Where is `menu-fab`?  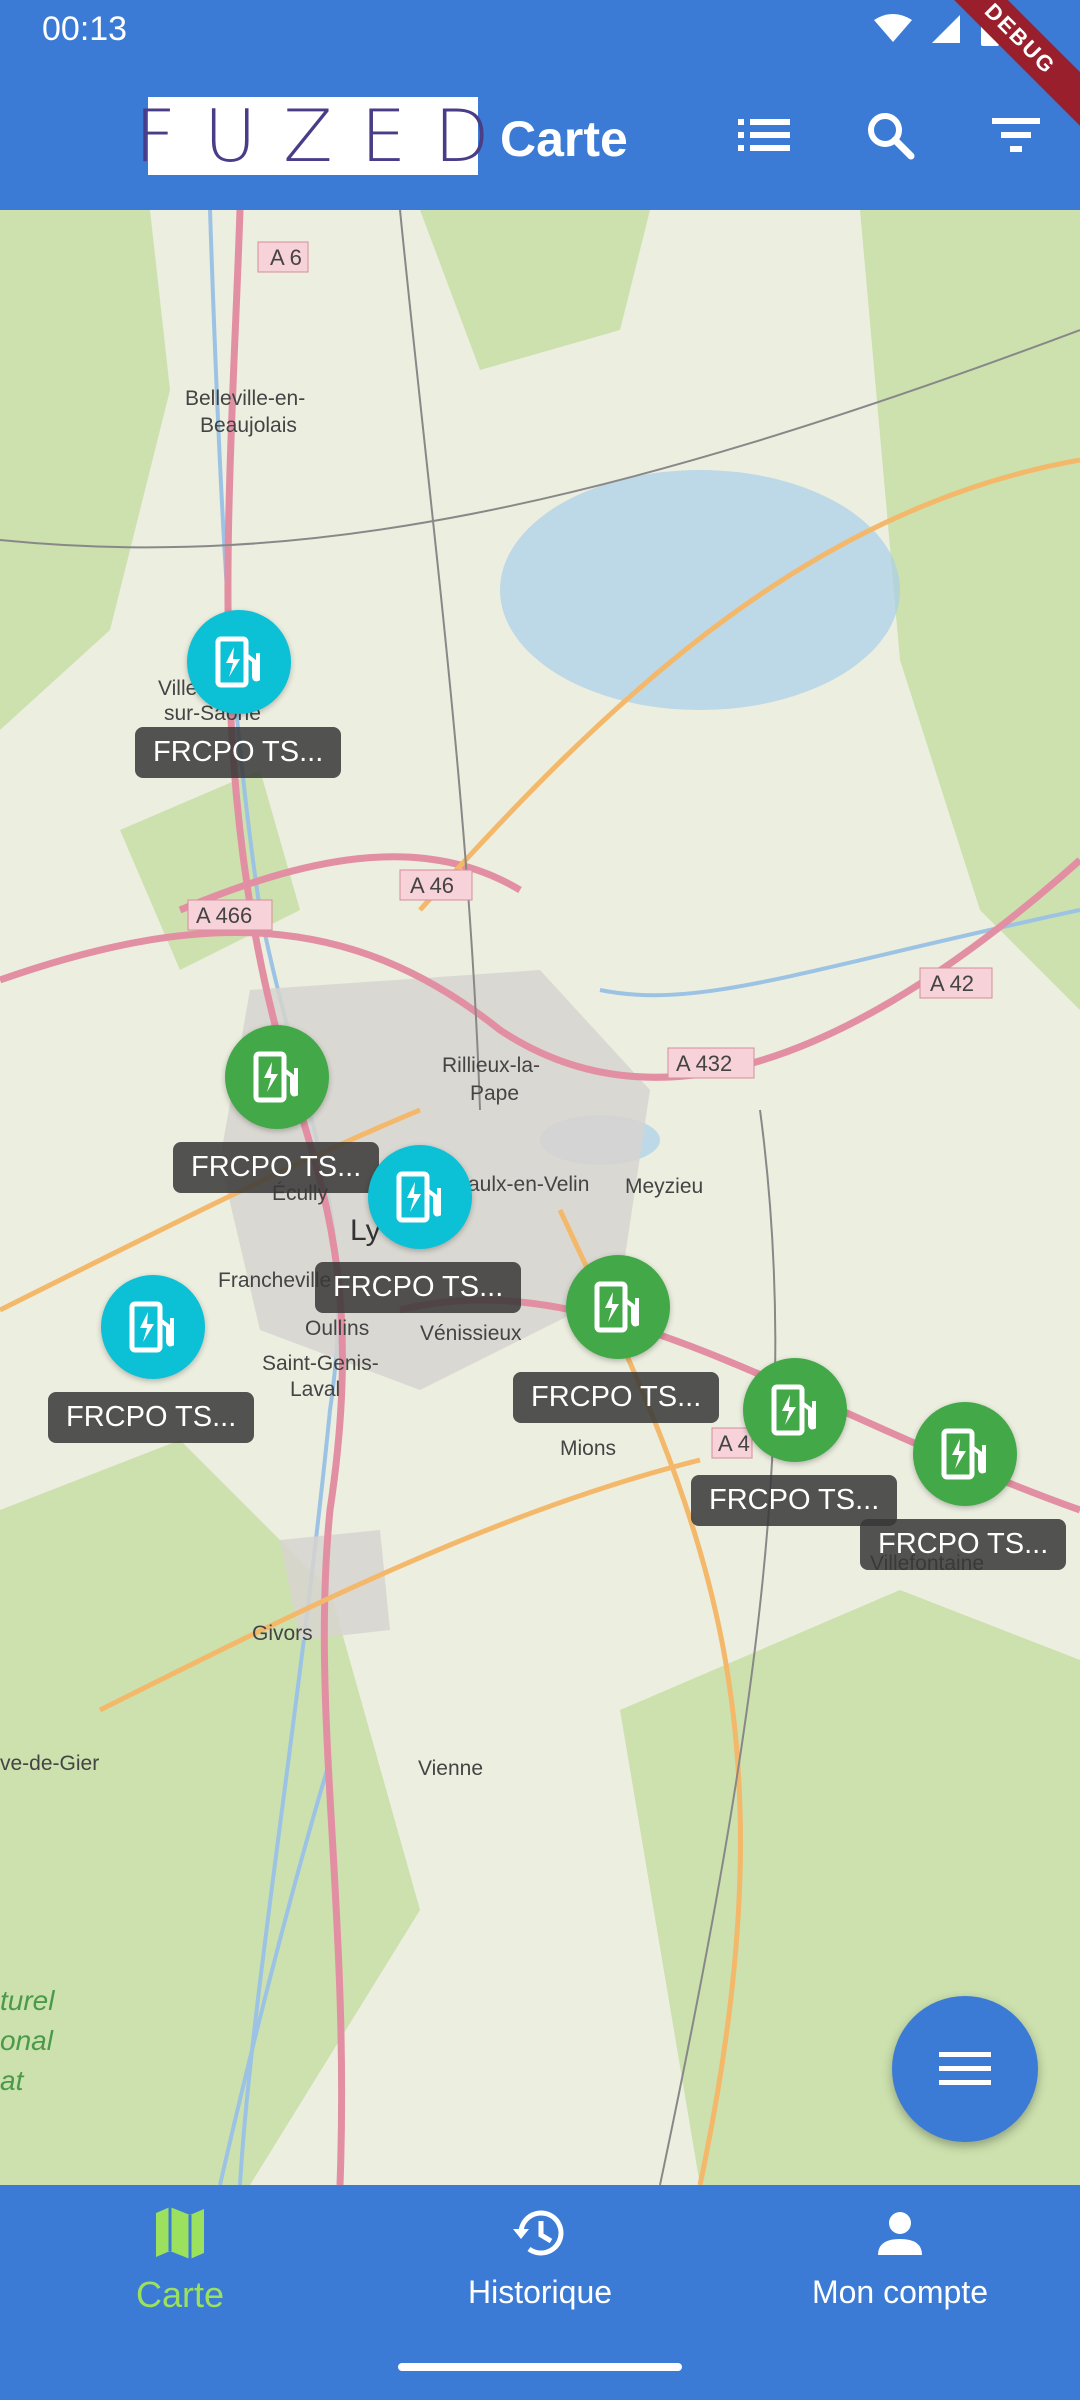
menu-fab is located at coordinates (965, 2069).